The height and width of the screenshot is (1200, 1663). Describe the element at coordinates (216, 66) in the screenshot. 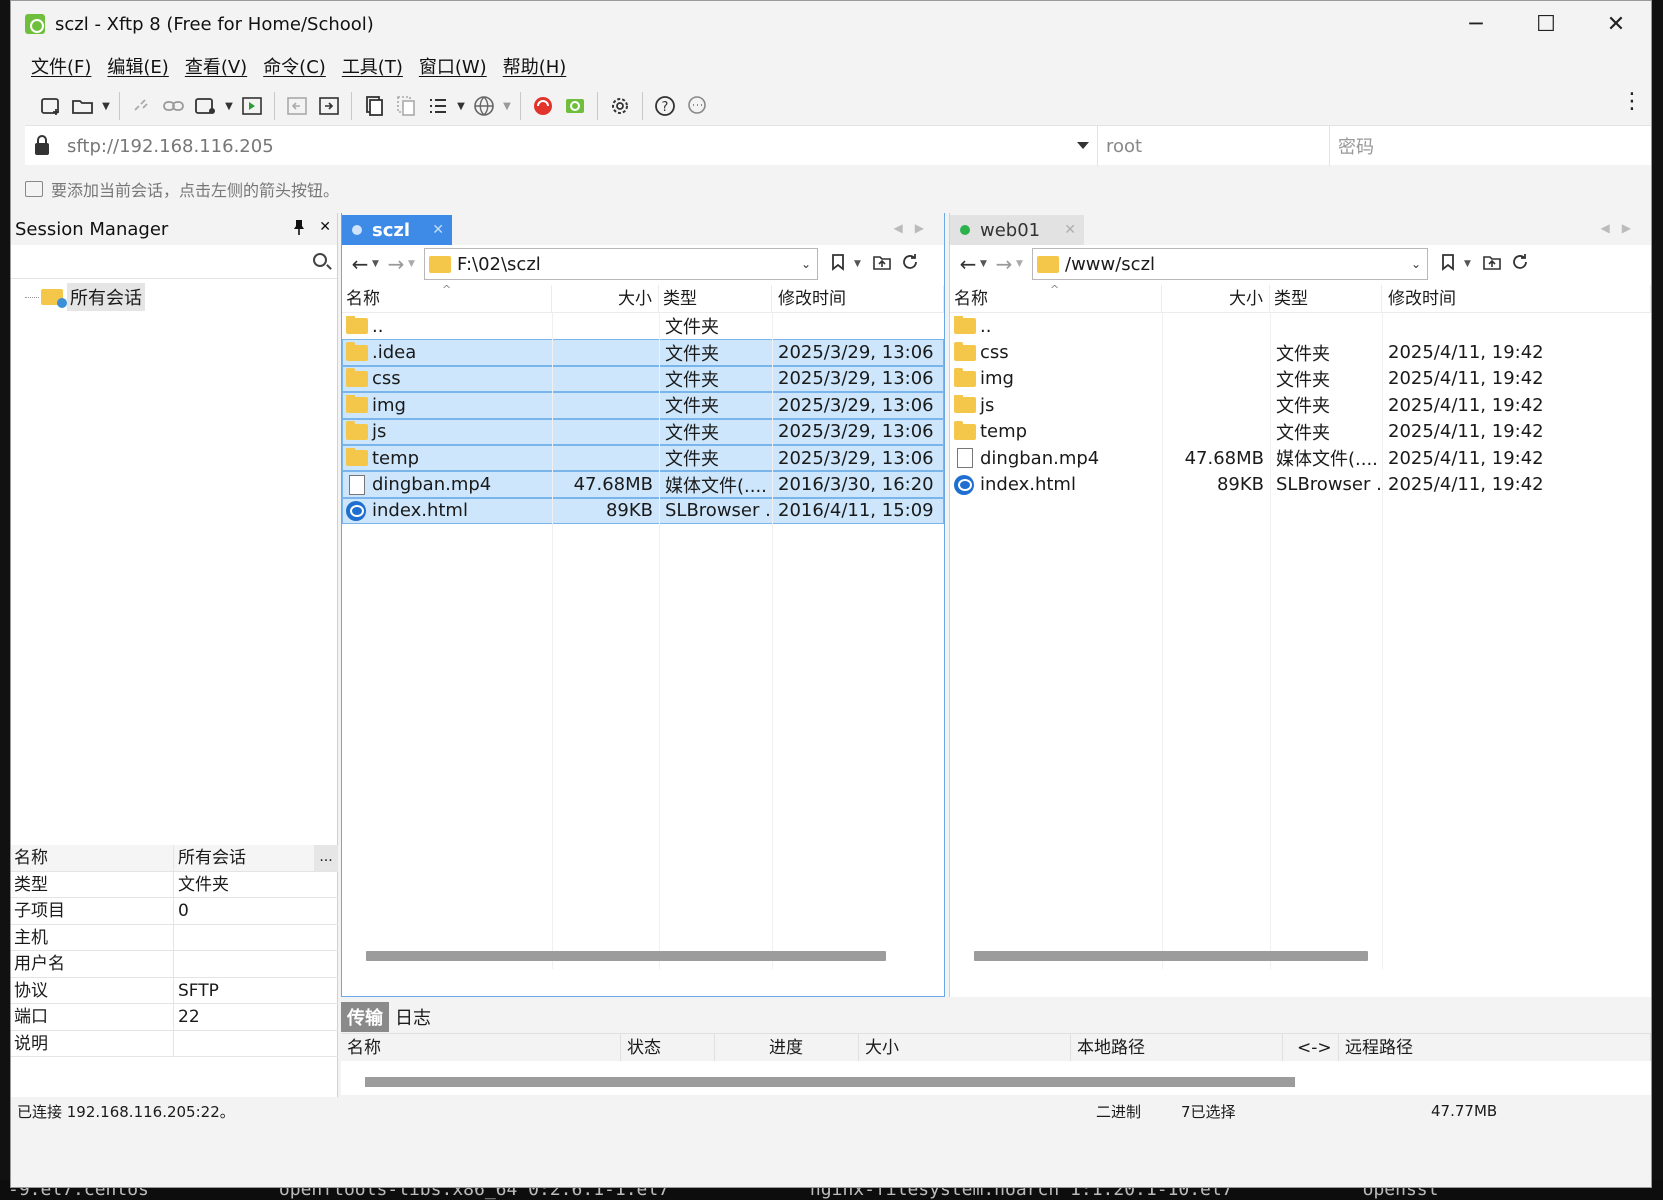

I see `menu-view: 查看(V)` at that location.